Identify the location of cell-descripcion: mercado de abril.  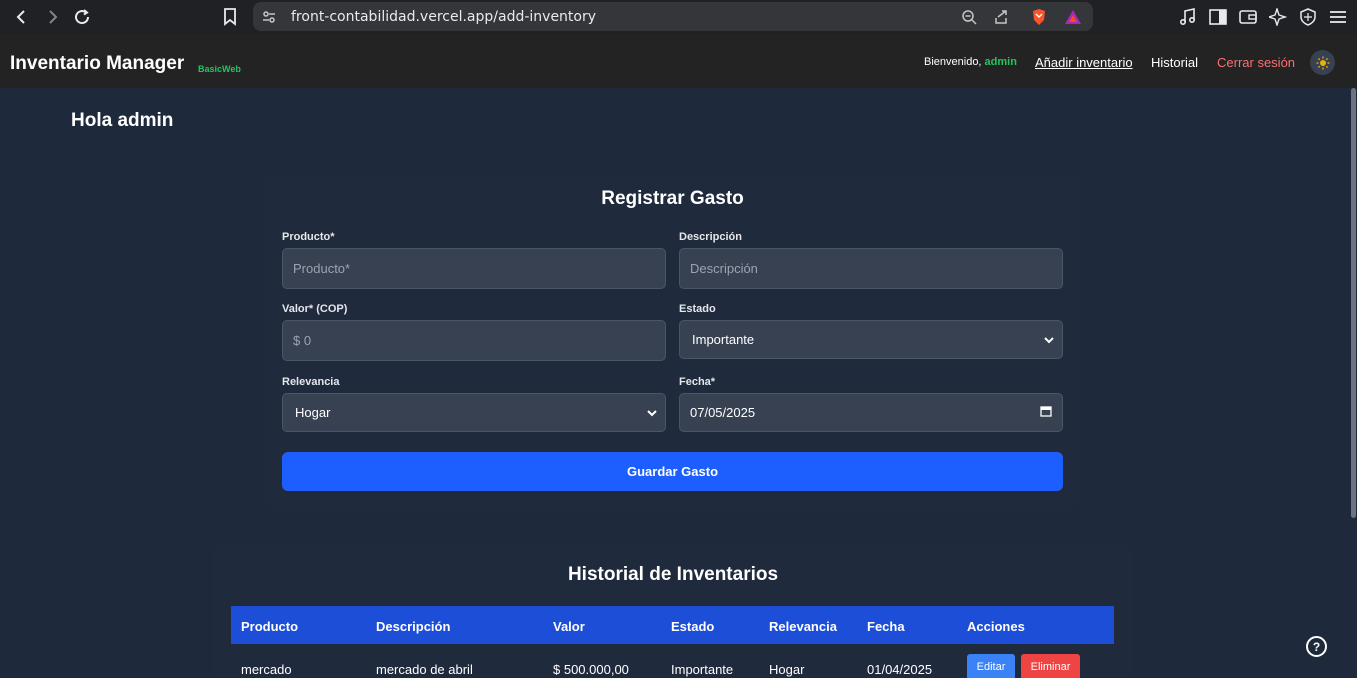
(424, 669).